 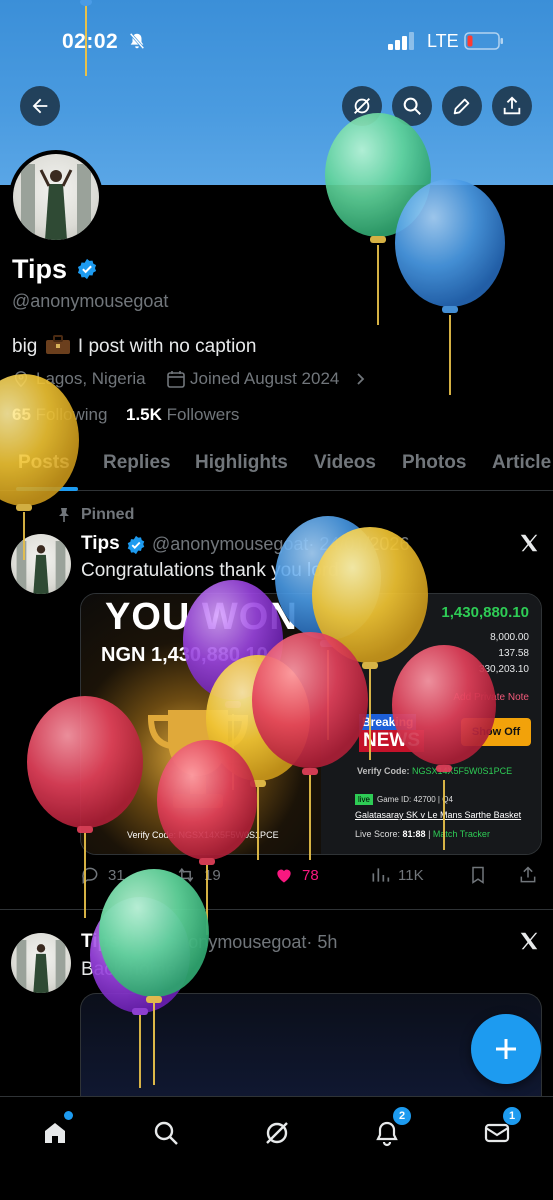 I want to click on active-tab-indicator, so click(x=47, y=489).